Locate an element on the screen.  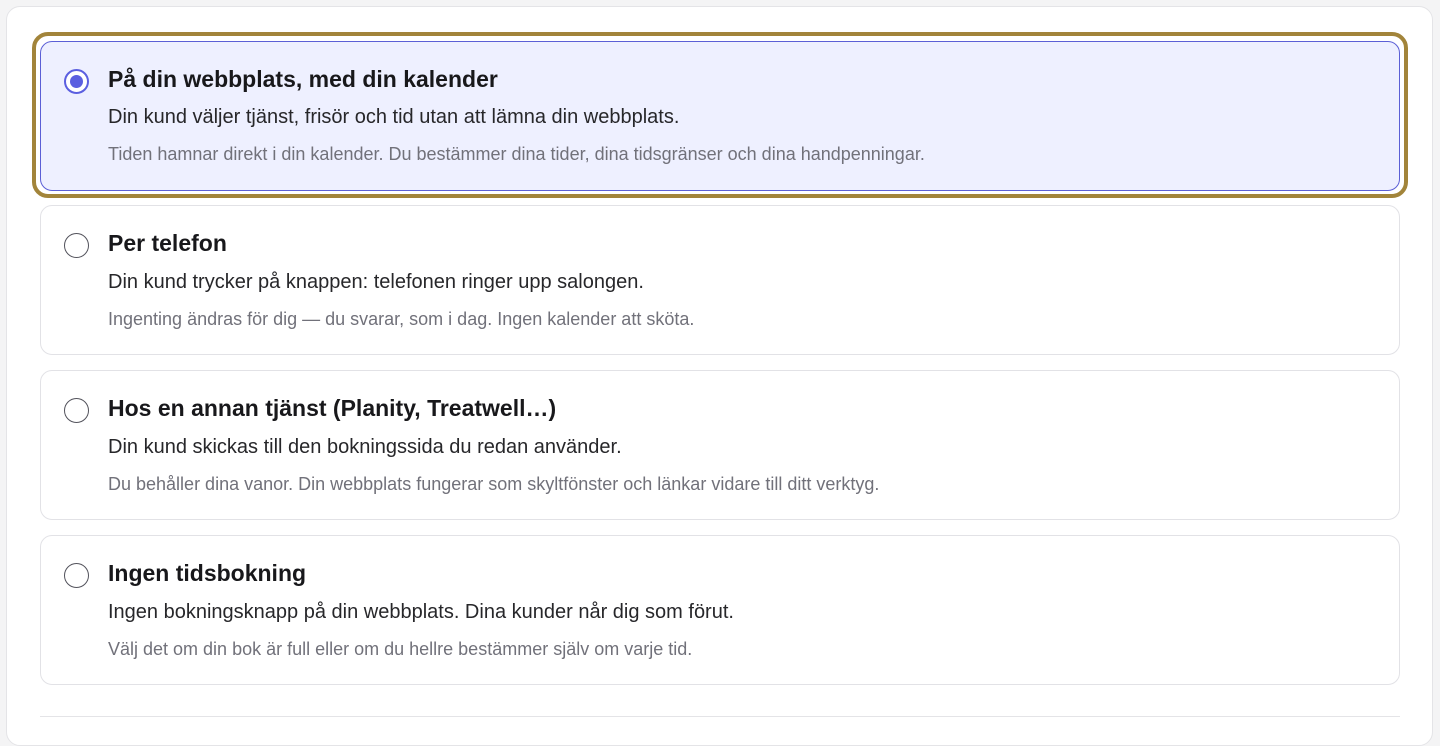
option-title: På din webbplats, med din kalender is located at coordinates (303, 79).